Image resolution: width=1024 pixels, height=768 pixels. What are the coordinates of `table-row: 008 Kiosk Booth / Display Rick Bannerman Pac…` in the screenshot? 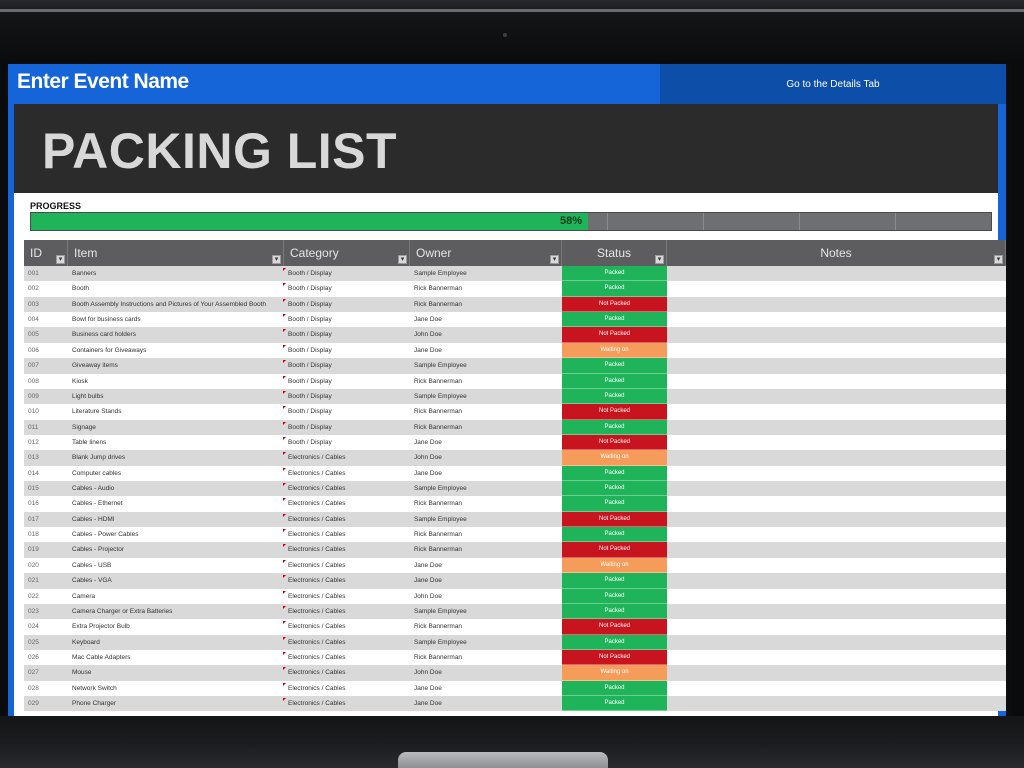 It's located at (515, 381).